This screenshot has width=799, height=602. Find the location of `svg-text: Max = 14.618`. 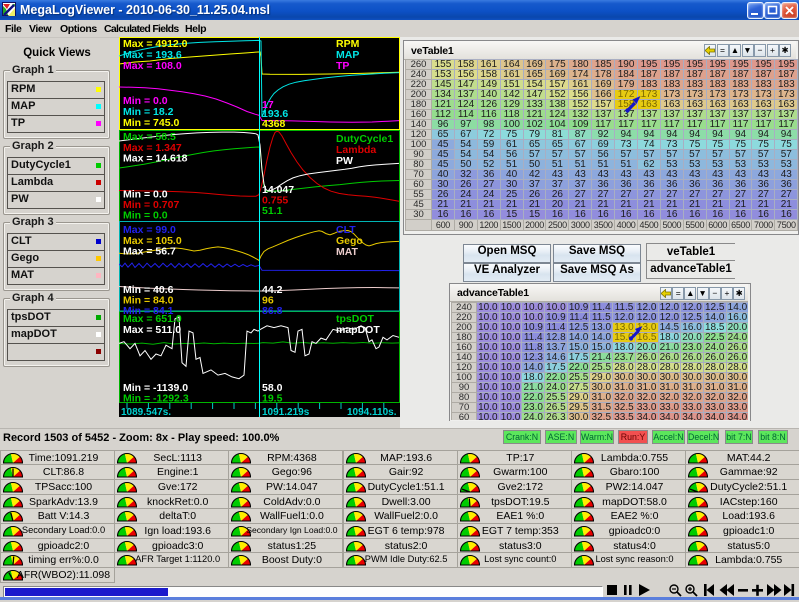

svg-text: Max = 14.618 is located at coordinates (155, 159).